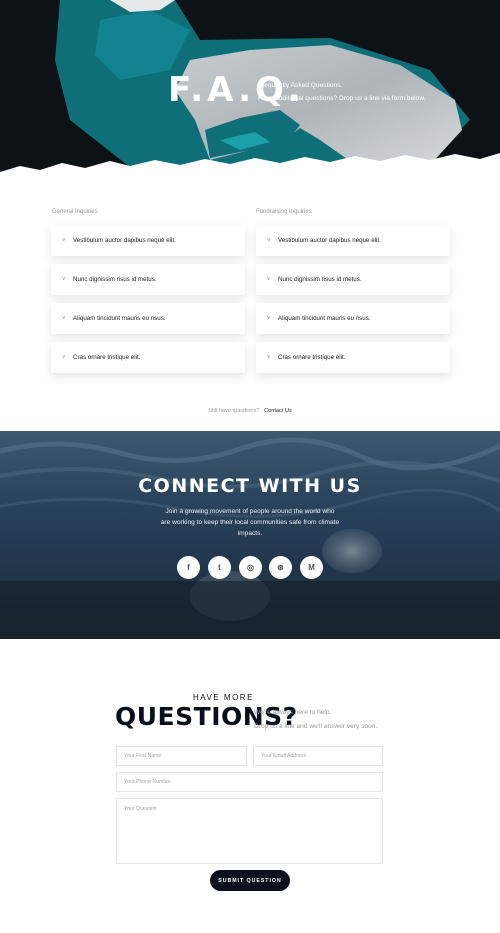 The height and width of the screenshot is (933, 500). Describe the element at coordinates (278, 411) in the screenshot. I see `contact-us-link: Contact Us` at that location.